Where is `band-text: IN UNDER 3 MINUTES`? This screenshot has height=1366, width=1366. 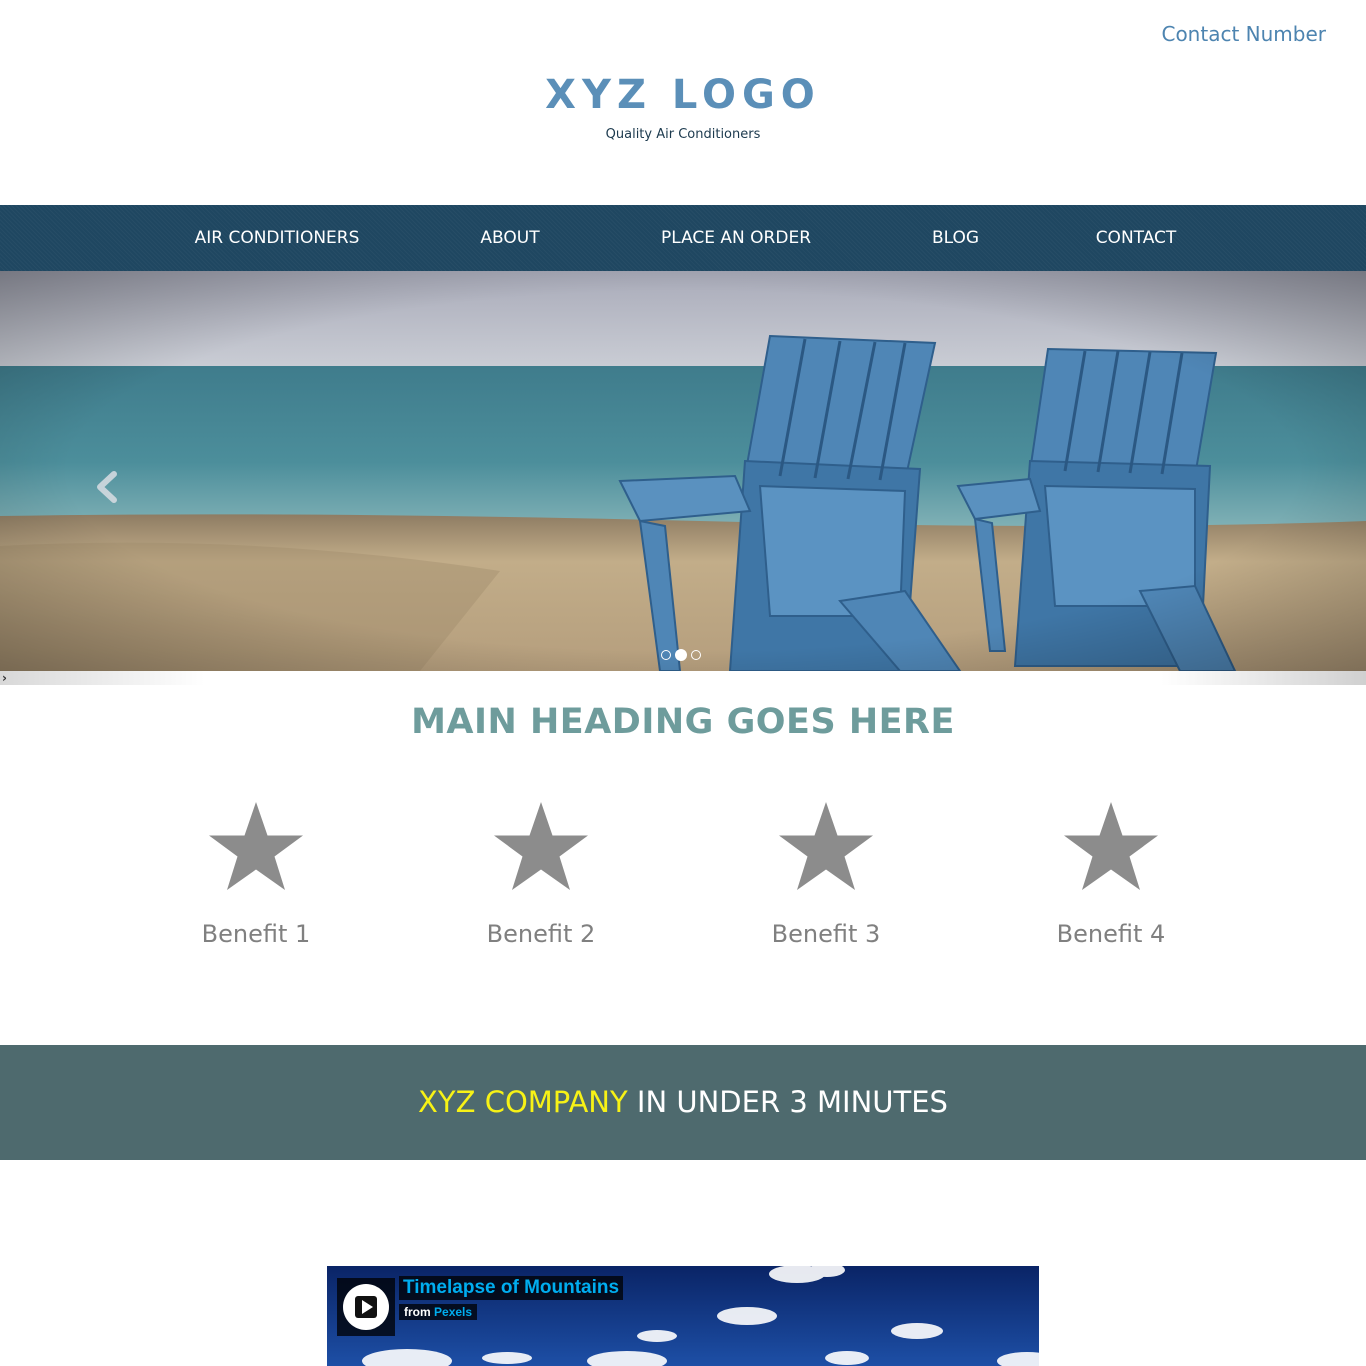
band-text: IN UNDER 3 MINUTES is located at coordinates (787, 1102).